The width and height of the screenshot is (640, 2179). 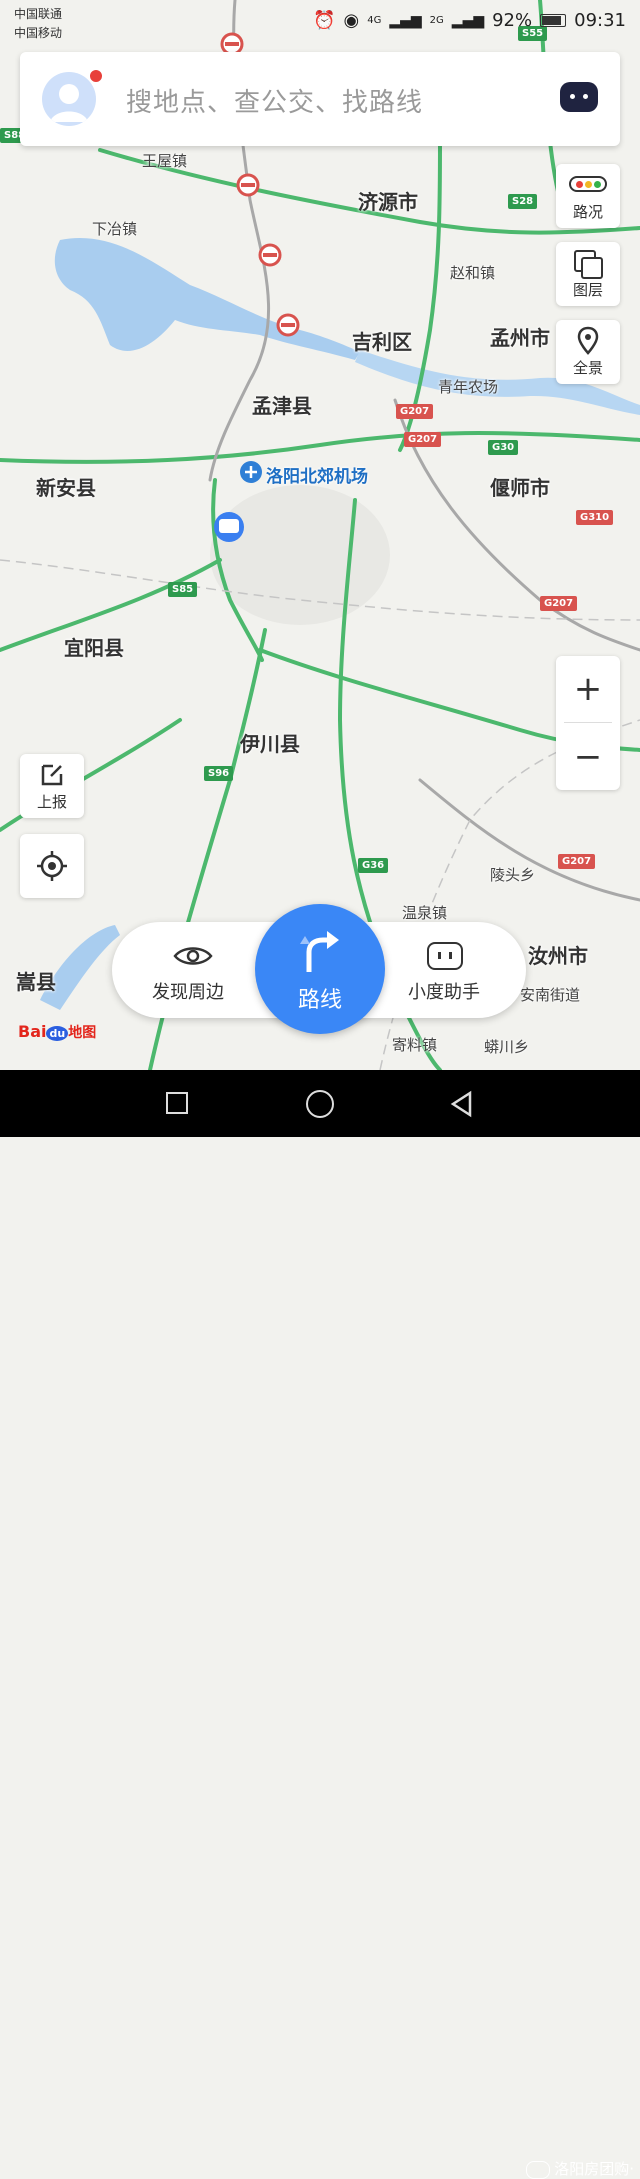 I want to click on route-label: 路线, so click(x=319, y=1000).